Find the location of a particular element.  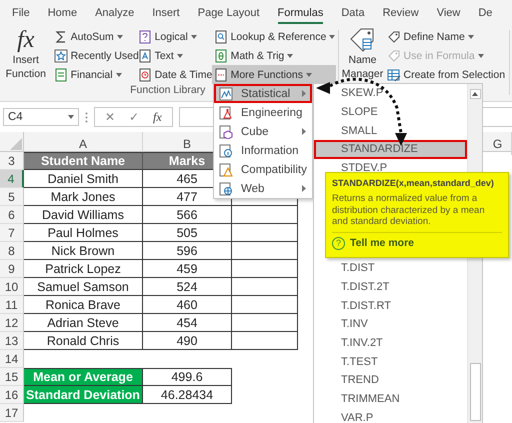

grid-icon is located at coordinates (393, 75).